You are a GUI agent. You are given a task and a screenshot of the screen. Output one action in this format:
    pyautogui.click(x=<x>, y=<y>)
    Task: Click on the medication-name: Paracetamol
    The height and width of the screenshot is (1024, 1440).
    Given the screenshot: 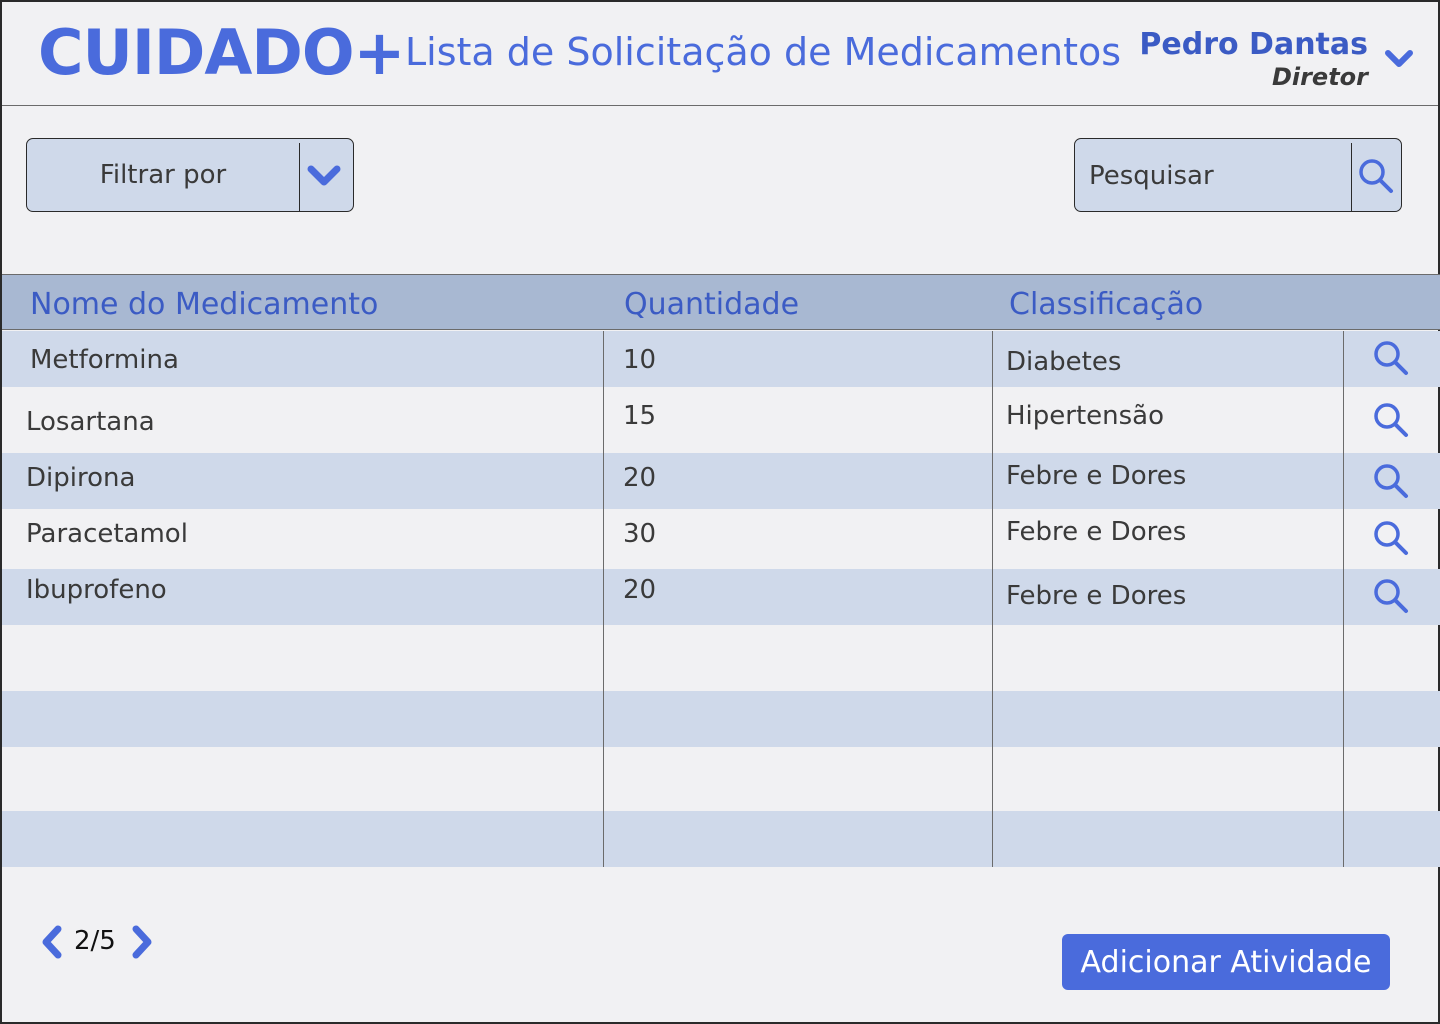 What is the action you would take?
    pyautogui.click(x=107, y=534)
    